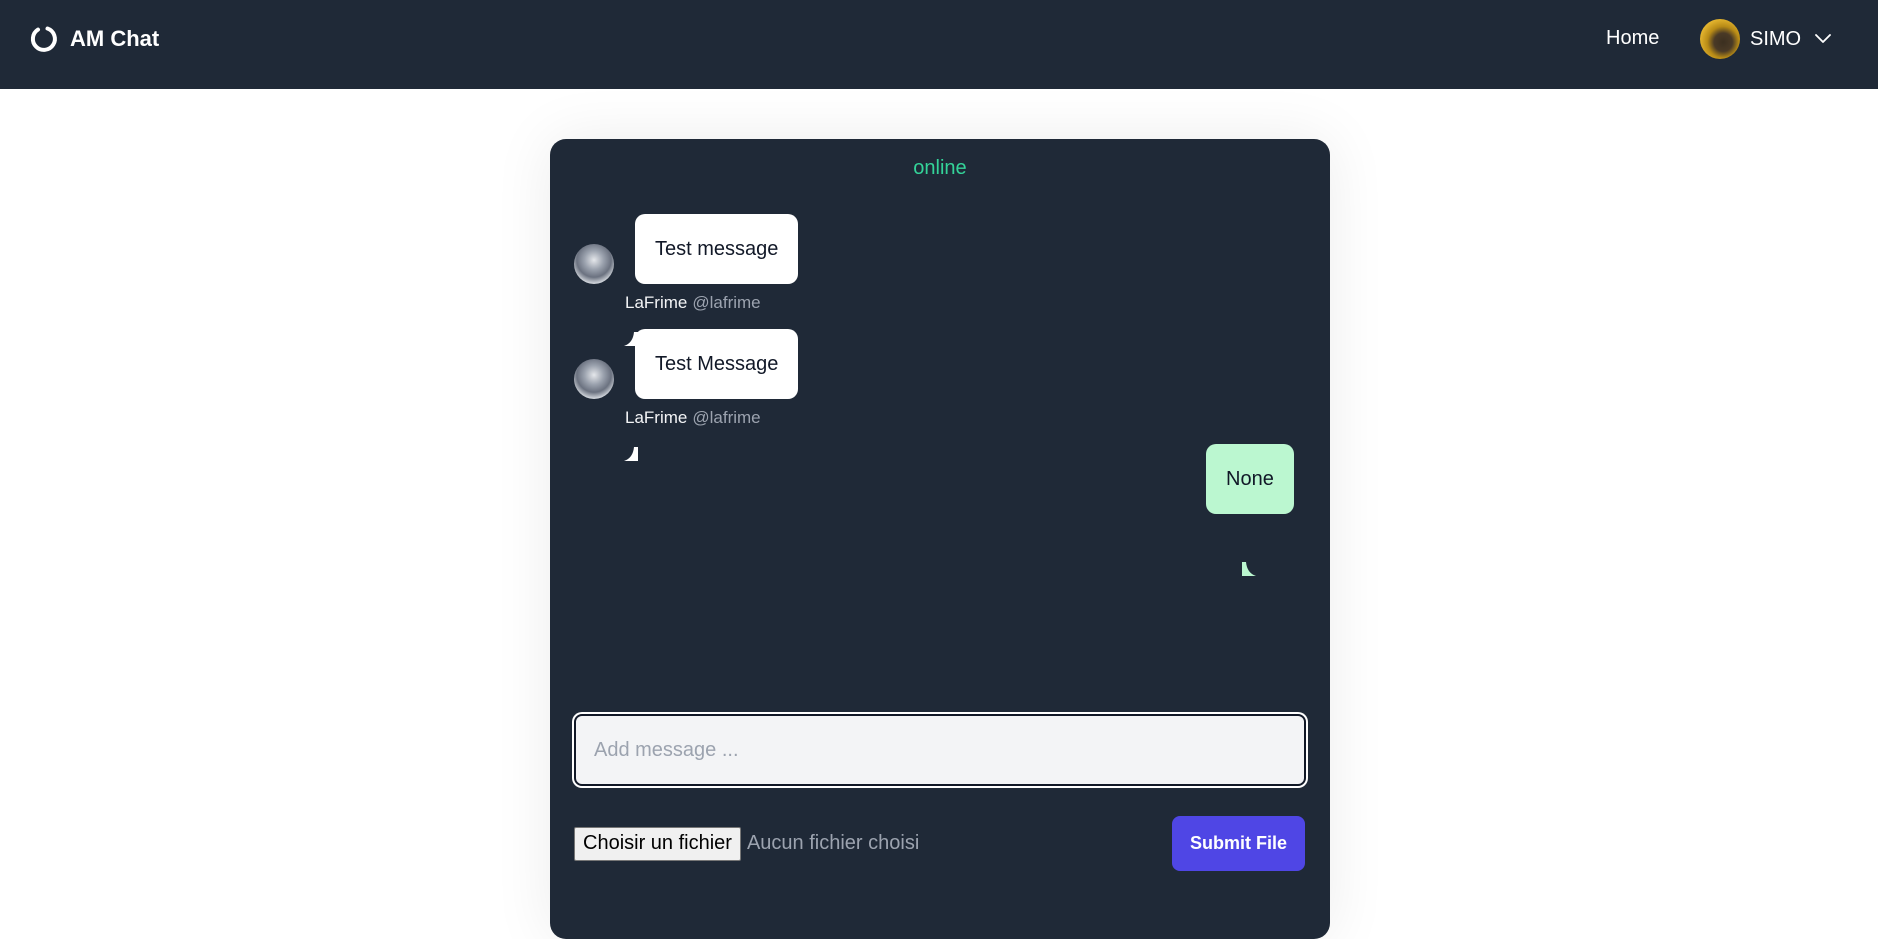 Image resolution: width=1878 pixels, height=939 pixels. I want to click on file-status: Aucun fichier choisi, so click(833, 843).